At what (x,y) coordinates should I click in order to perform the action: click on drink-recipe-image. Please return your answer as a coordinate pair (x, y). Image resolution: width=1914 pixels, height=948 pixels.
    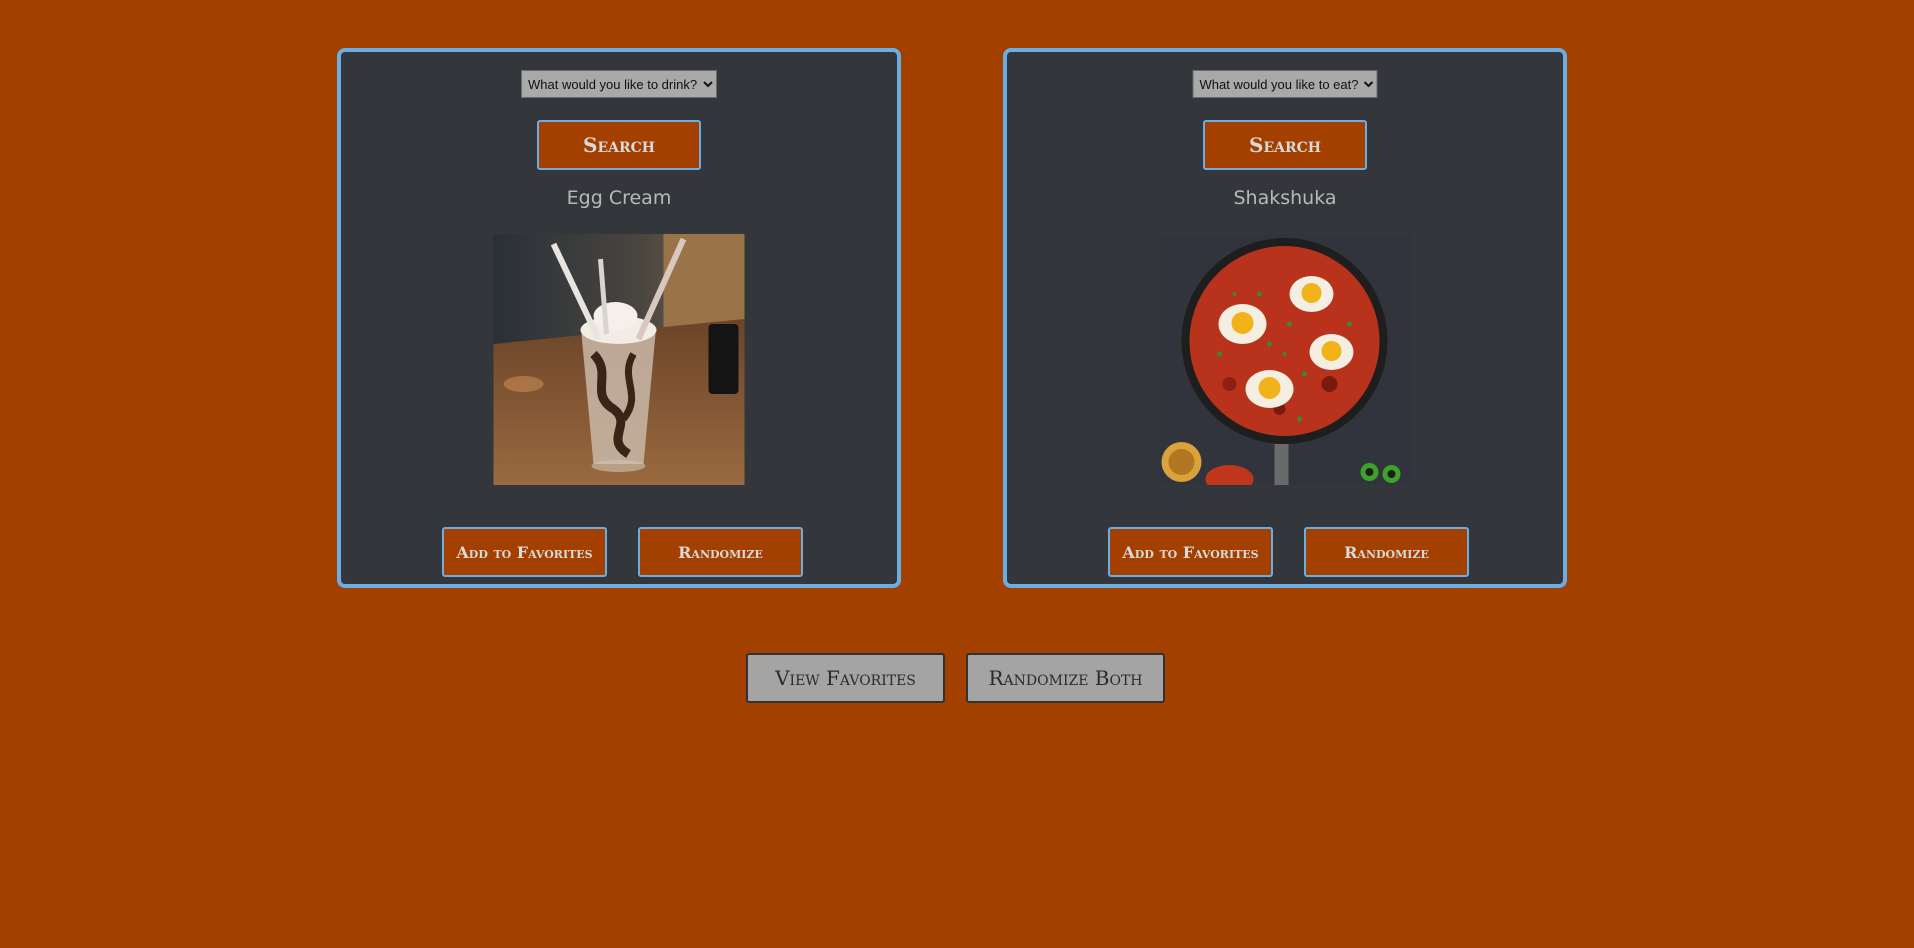
    Looking at the image, I should click on (619, 359).